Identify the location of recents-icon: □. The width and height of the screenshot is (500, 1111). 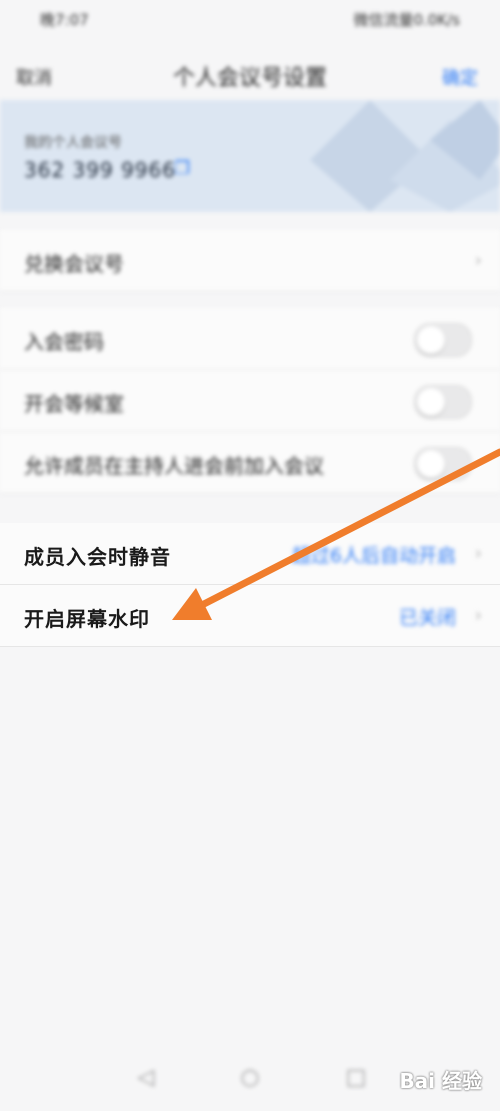
(356, 1078).